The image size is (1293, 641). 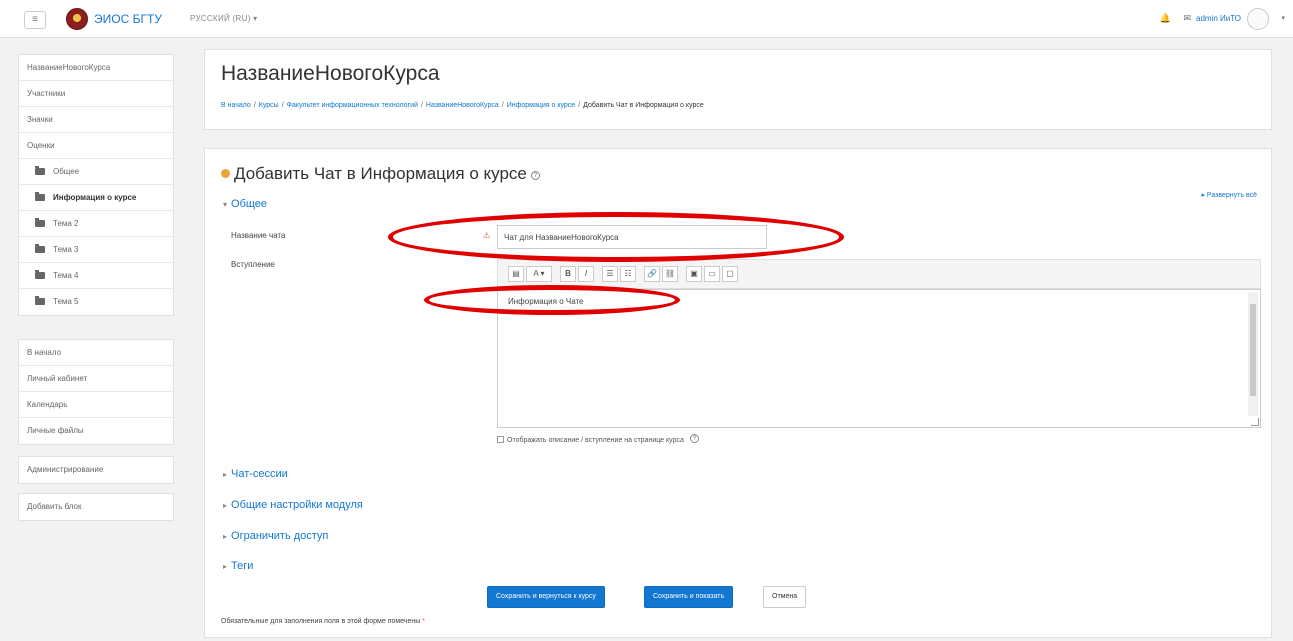 I want to click on add-block-block: Добавить блок, so click(x=96, y=507).